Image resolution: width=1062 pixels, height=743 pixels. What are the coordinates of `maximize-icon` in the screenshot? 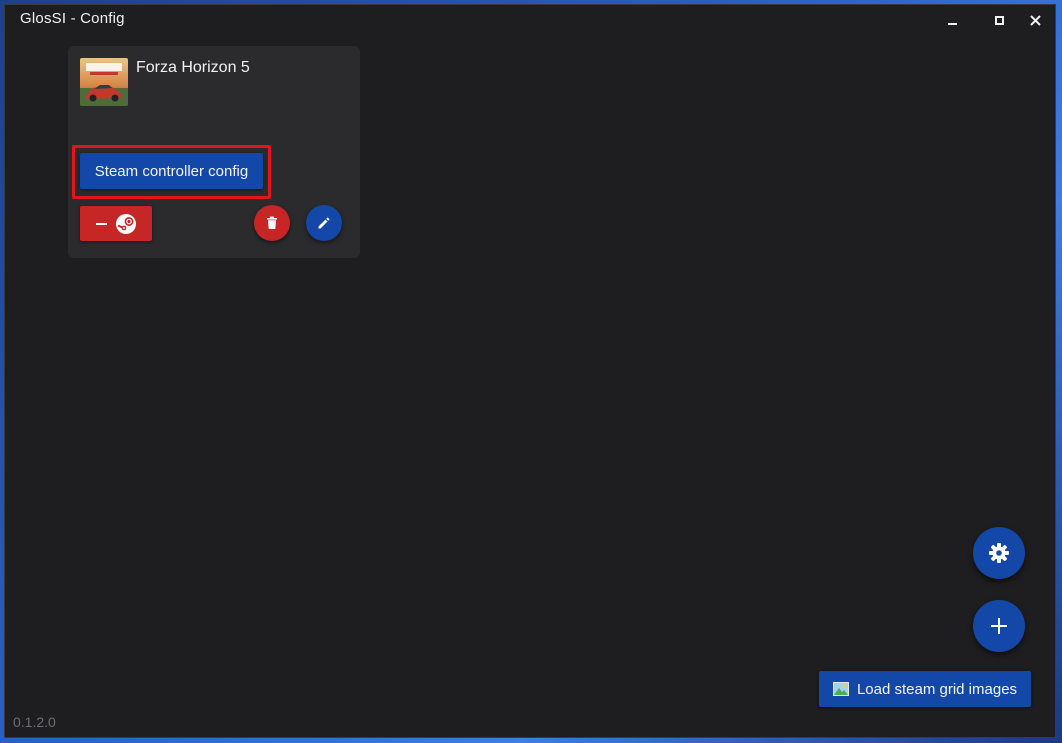 It's located at (999, 20).